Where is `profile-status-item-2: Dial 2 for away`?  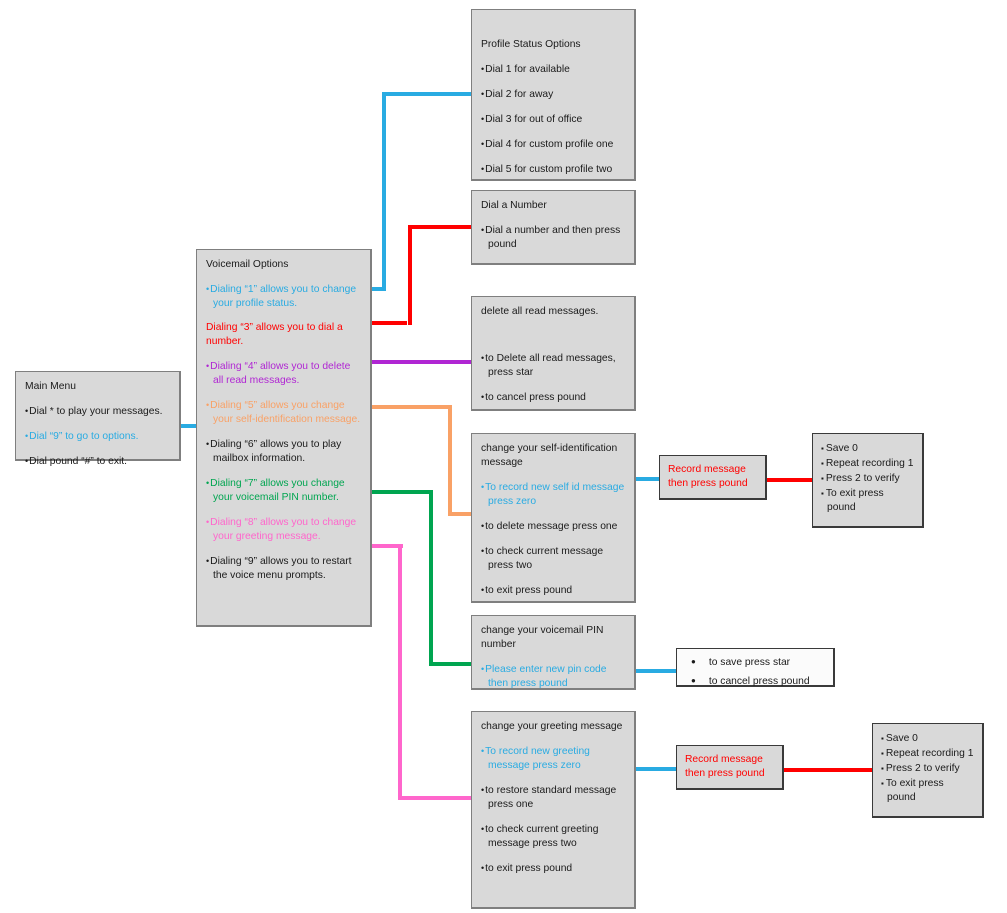
profile-status-item-2: Dial 2 for away is located at coordinates (553, 94).